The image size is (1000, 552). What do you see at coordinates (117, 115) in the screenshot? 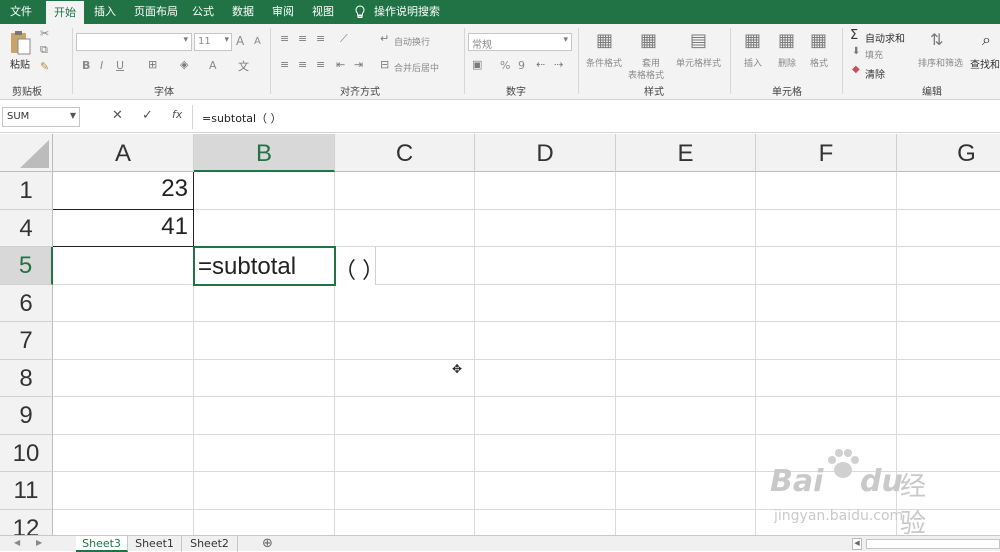
I see `cancel-icon: ✕` at bounding box center [117, 115].